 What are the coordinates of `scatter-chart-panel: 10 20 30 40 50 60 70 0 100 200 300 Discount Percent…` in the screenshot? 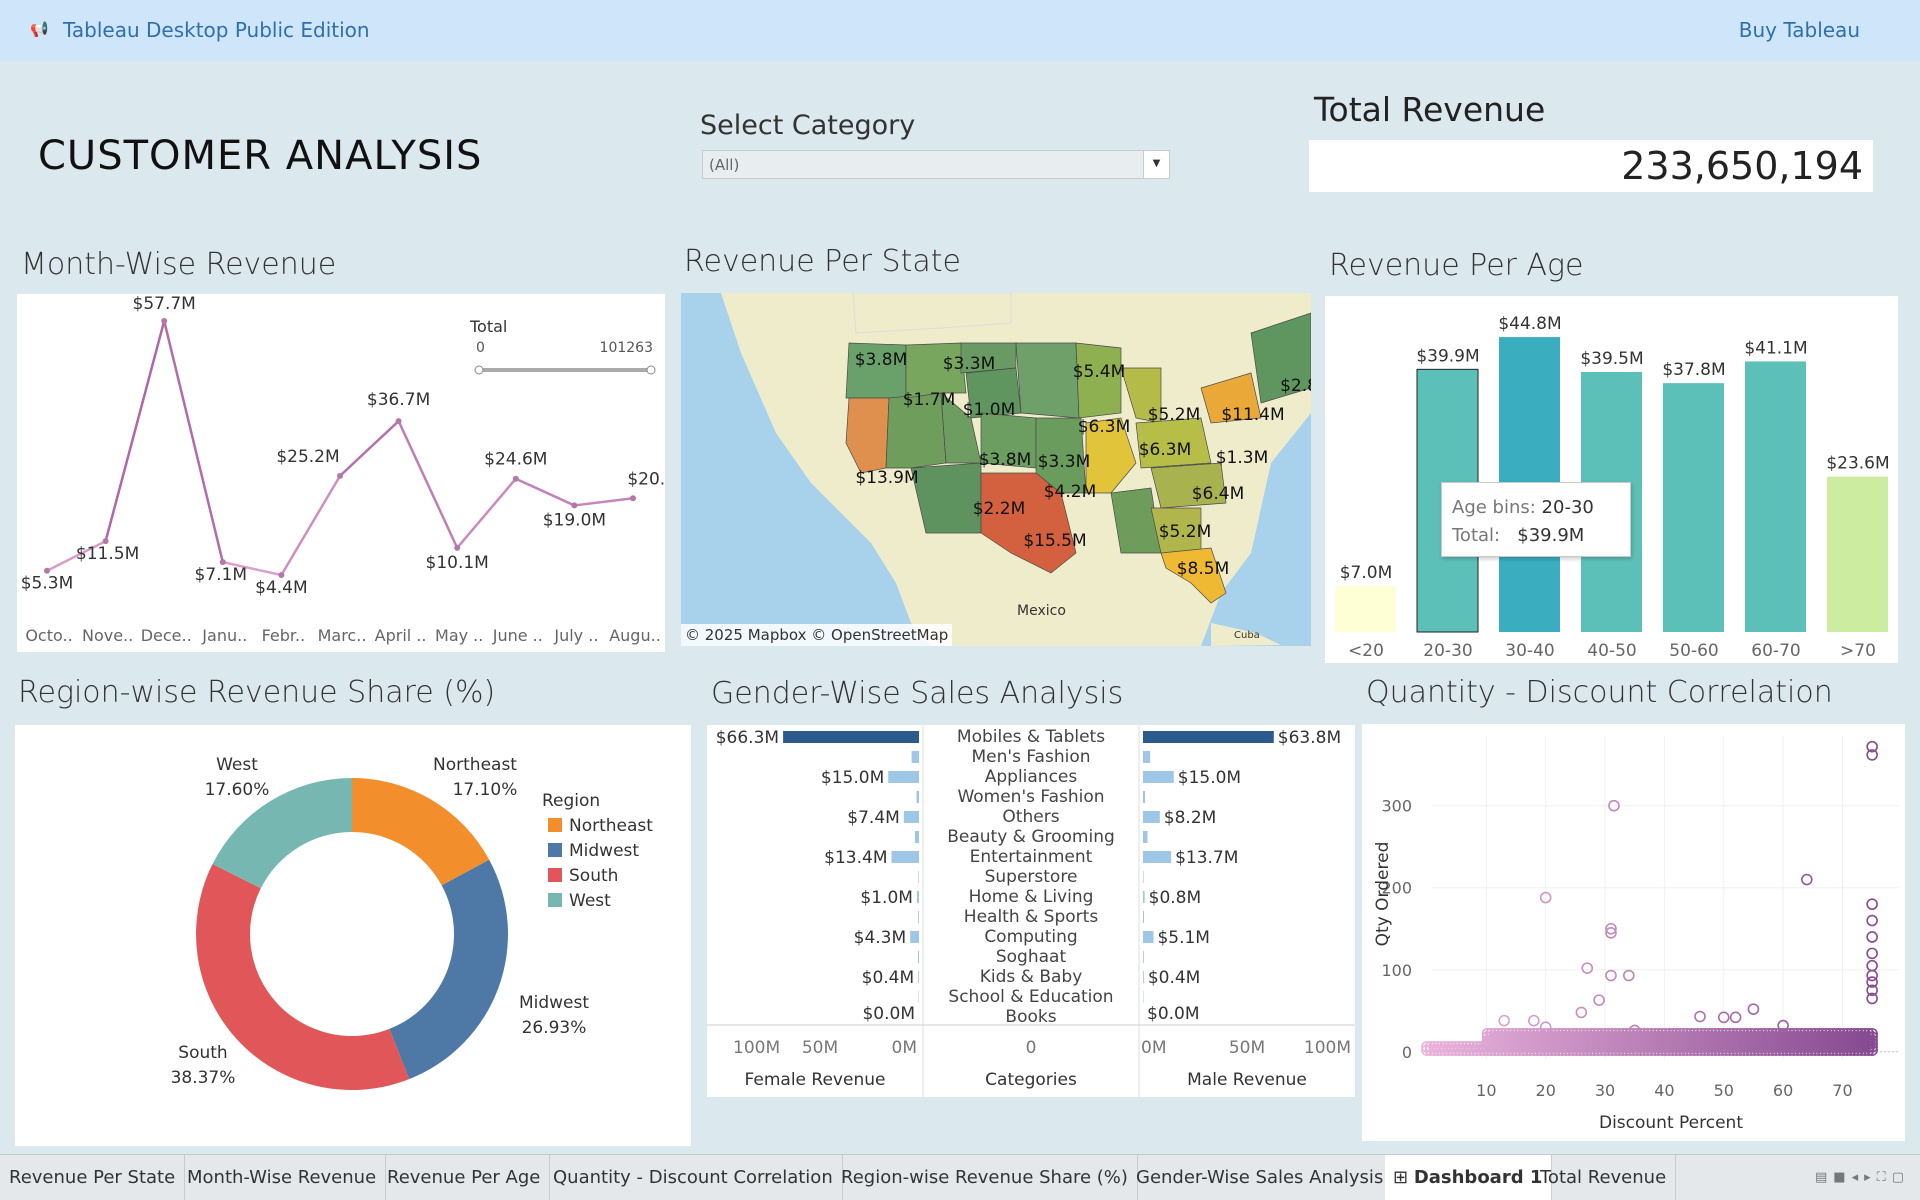 It's located at (1633, 932).